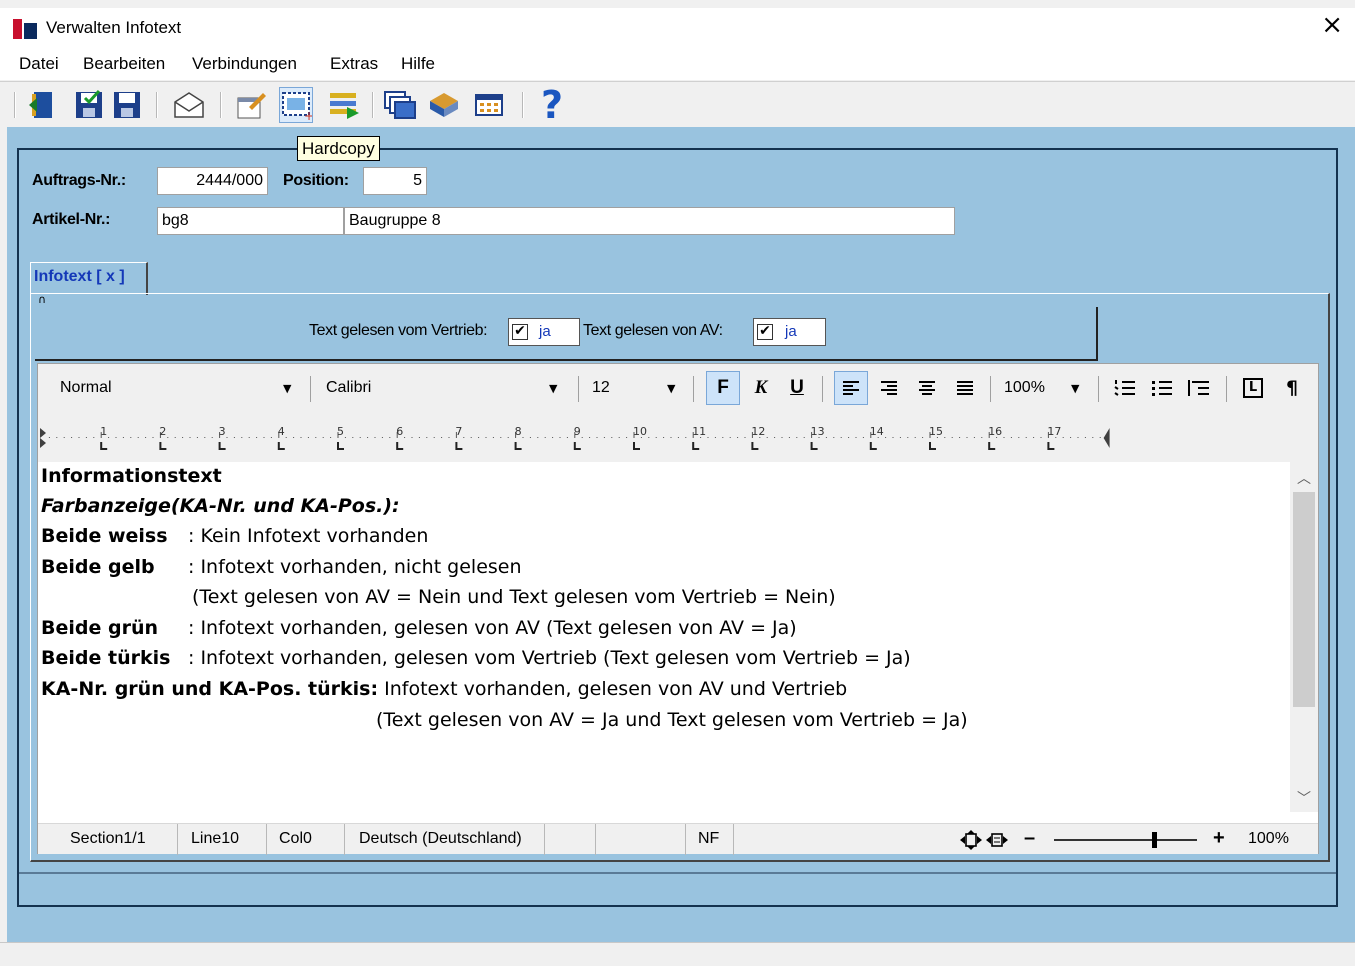  I want to click on position-label: Position:, so click(316, 180).